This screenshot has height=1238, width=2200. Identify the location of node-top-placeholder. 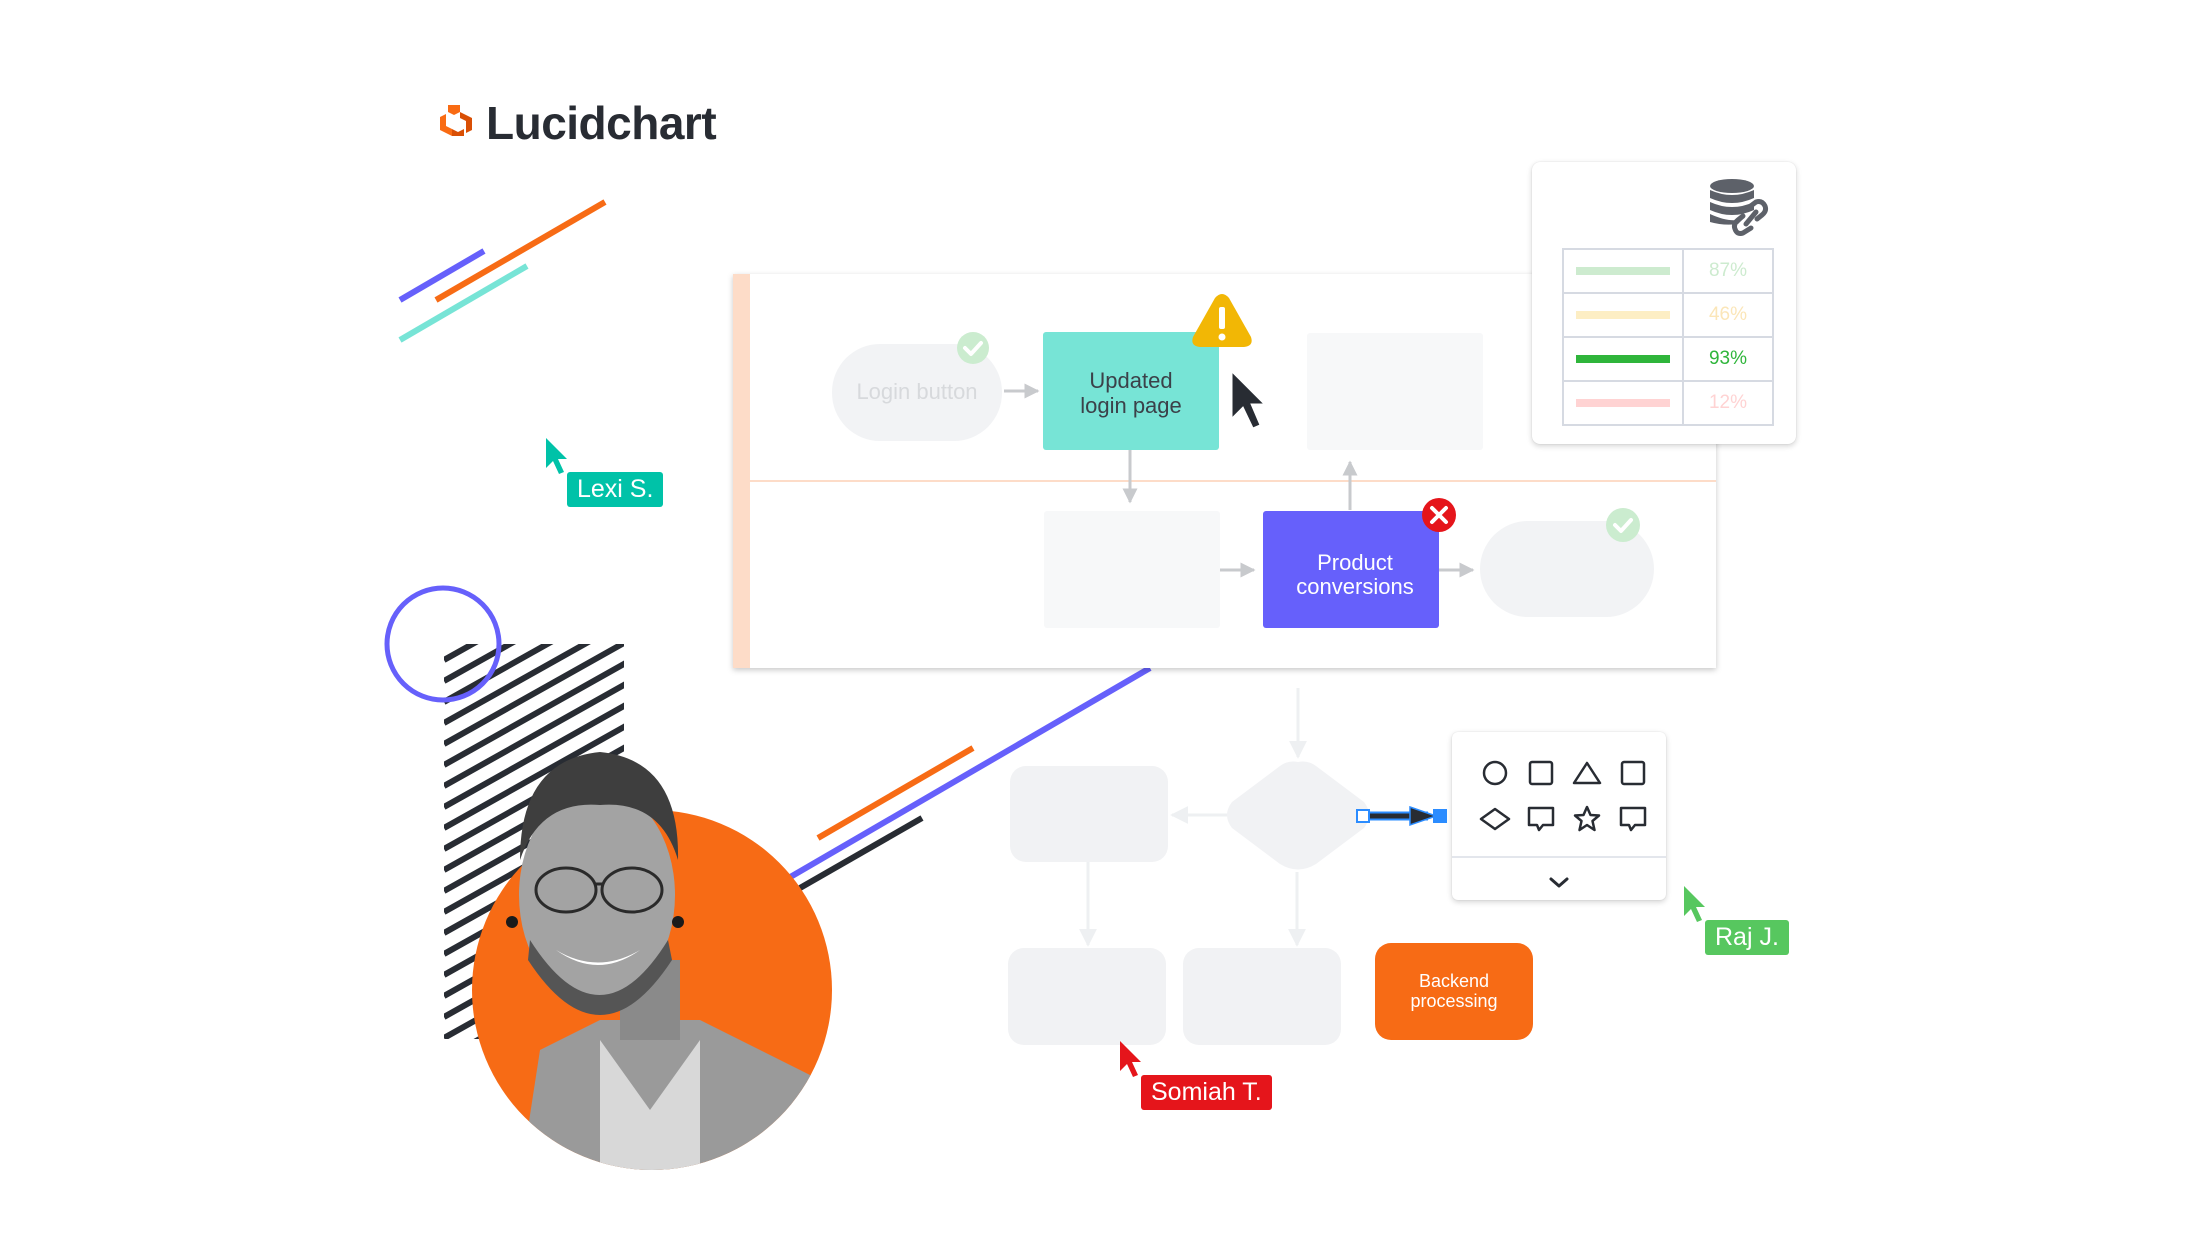
(1395, 391).